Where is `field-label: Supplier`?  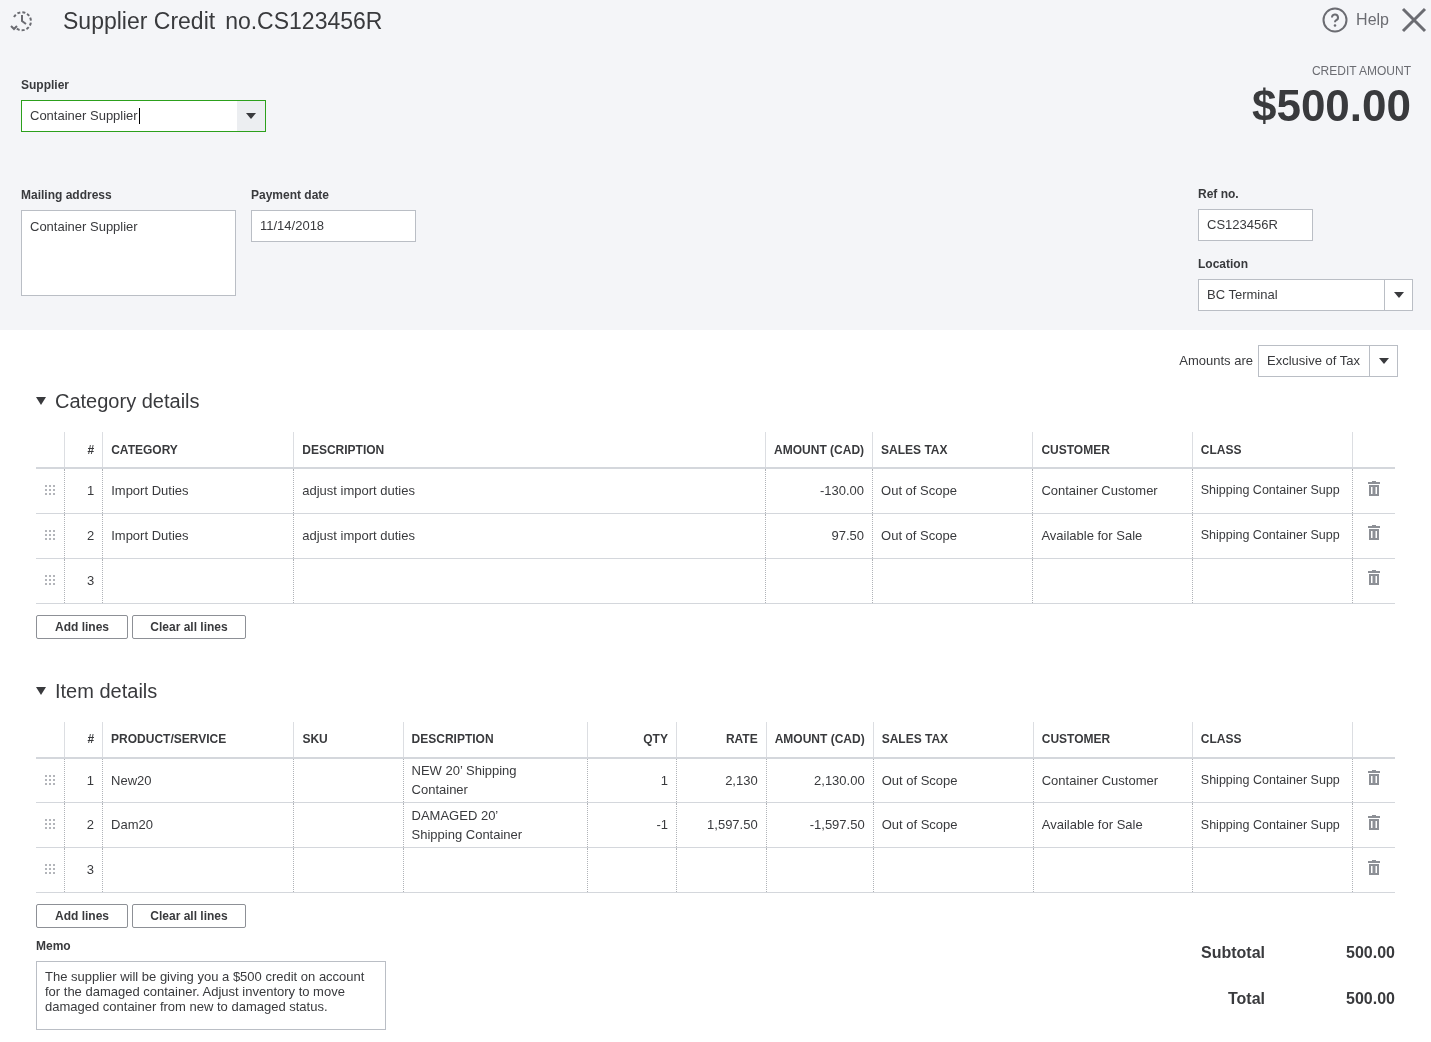
field-label: Supplier is located at coordinates (45, 85).